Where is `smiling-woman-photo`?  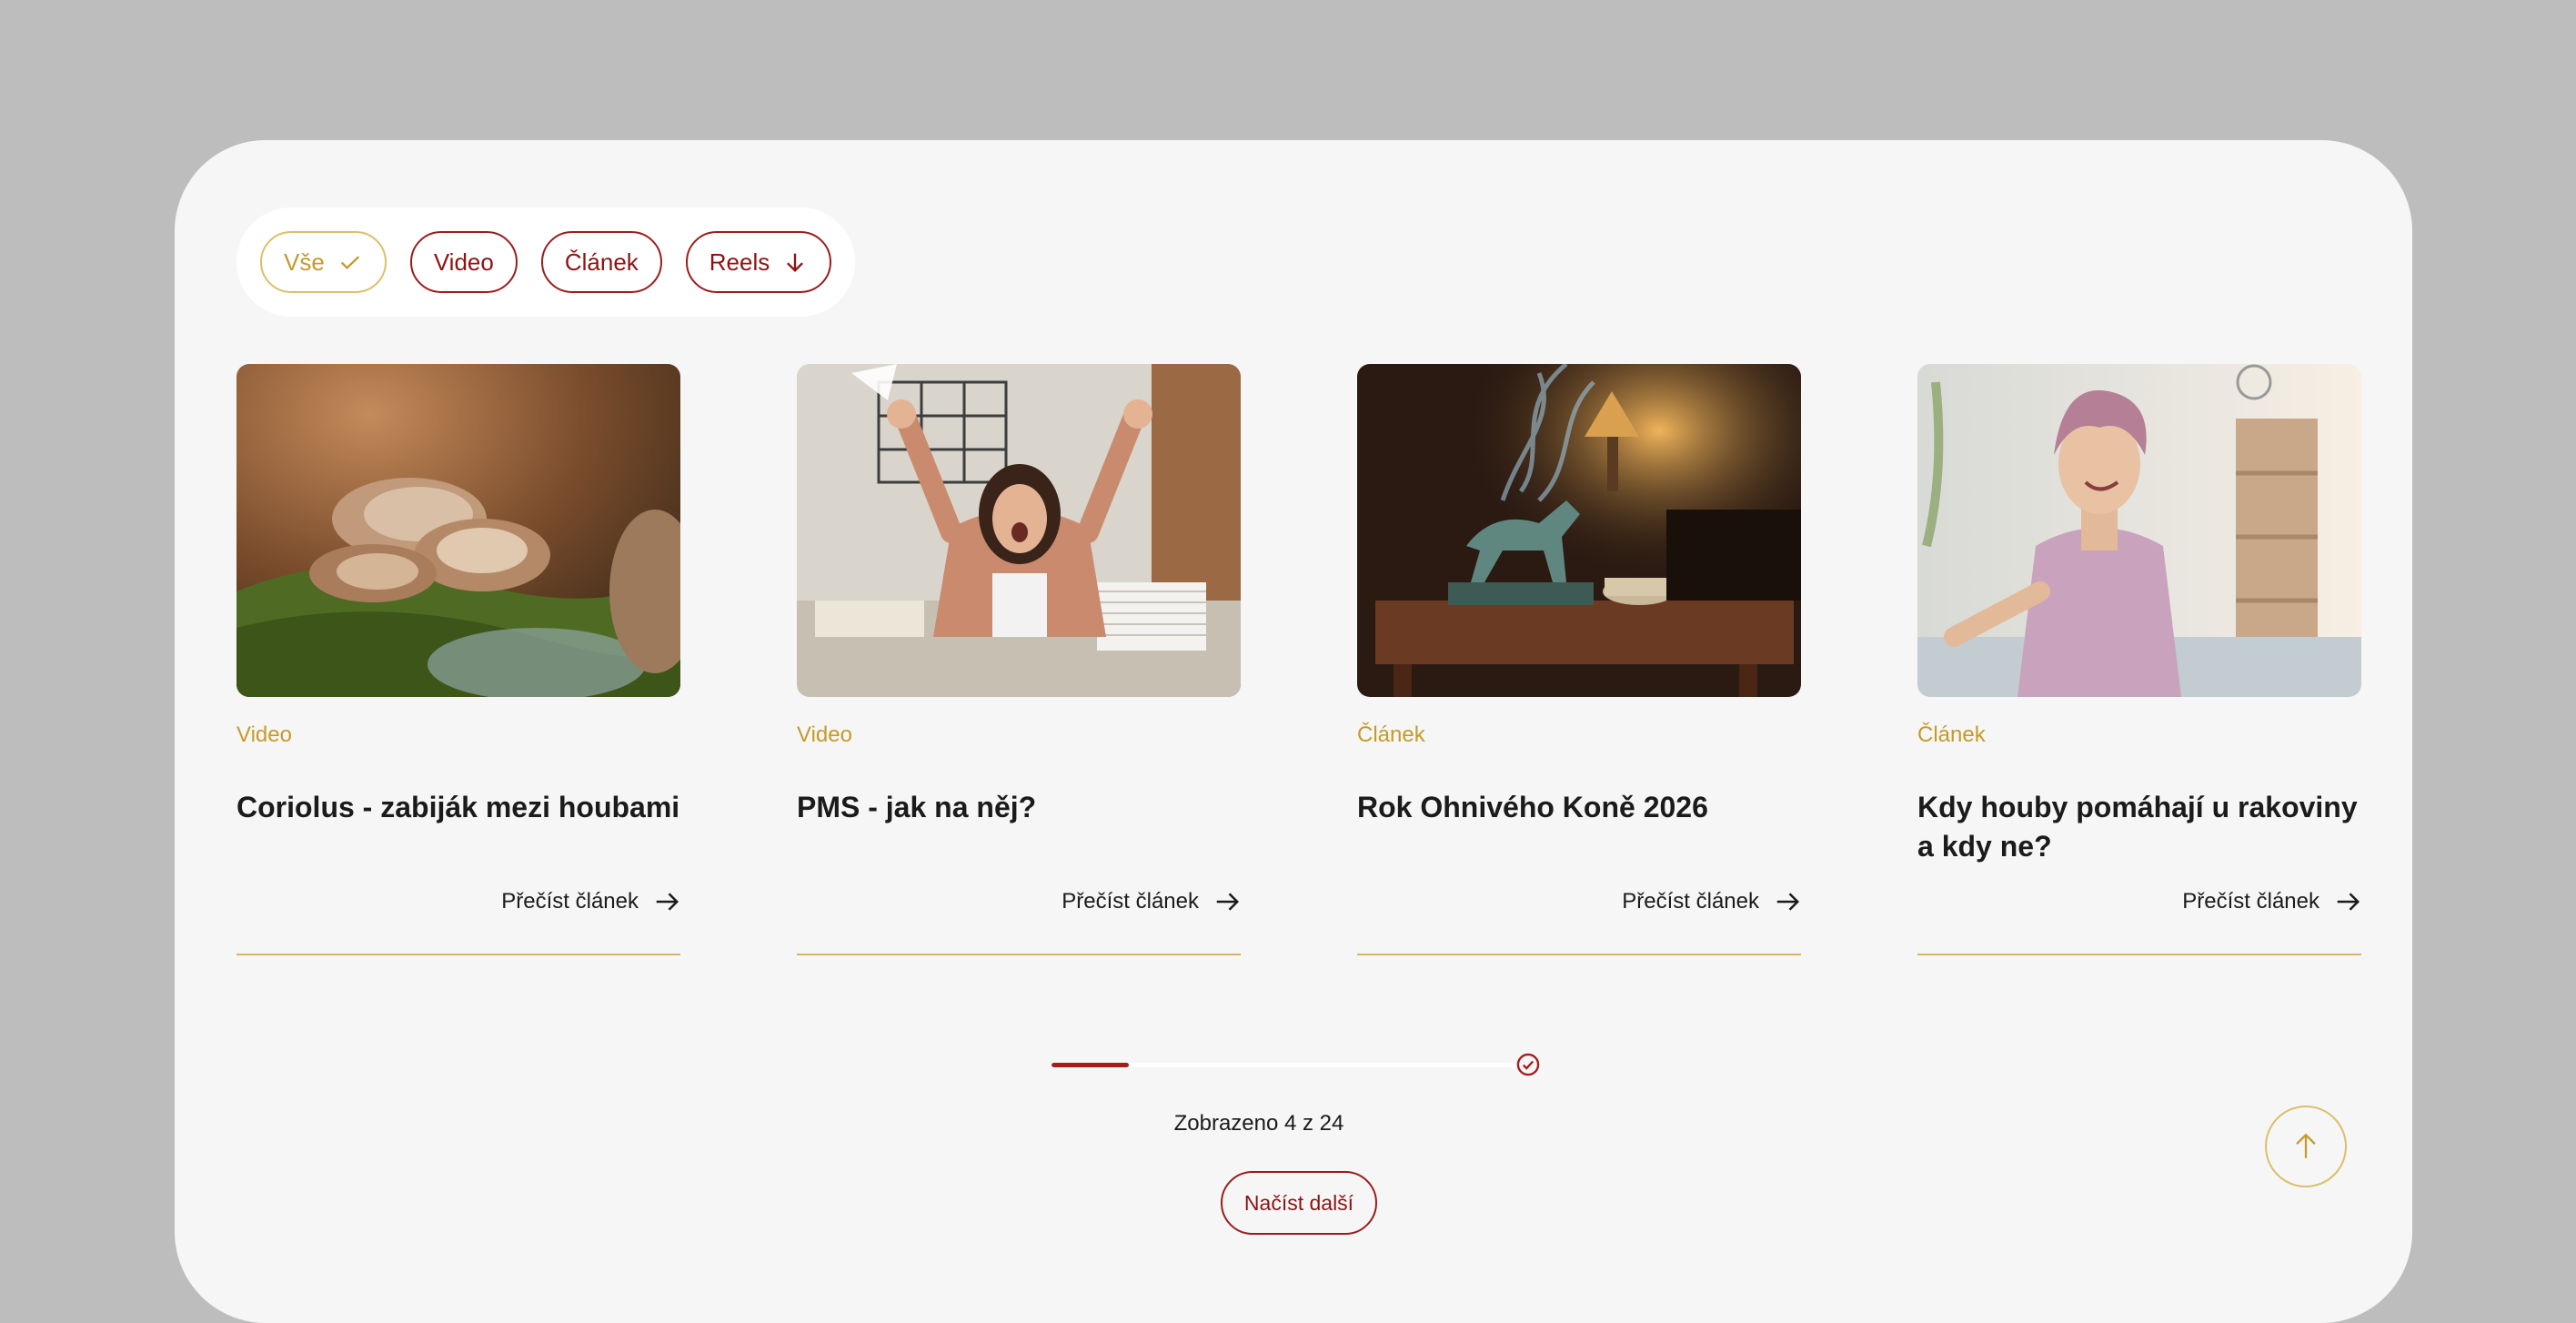
smiling-woman-photo is located at coordinates (2139, 530).